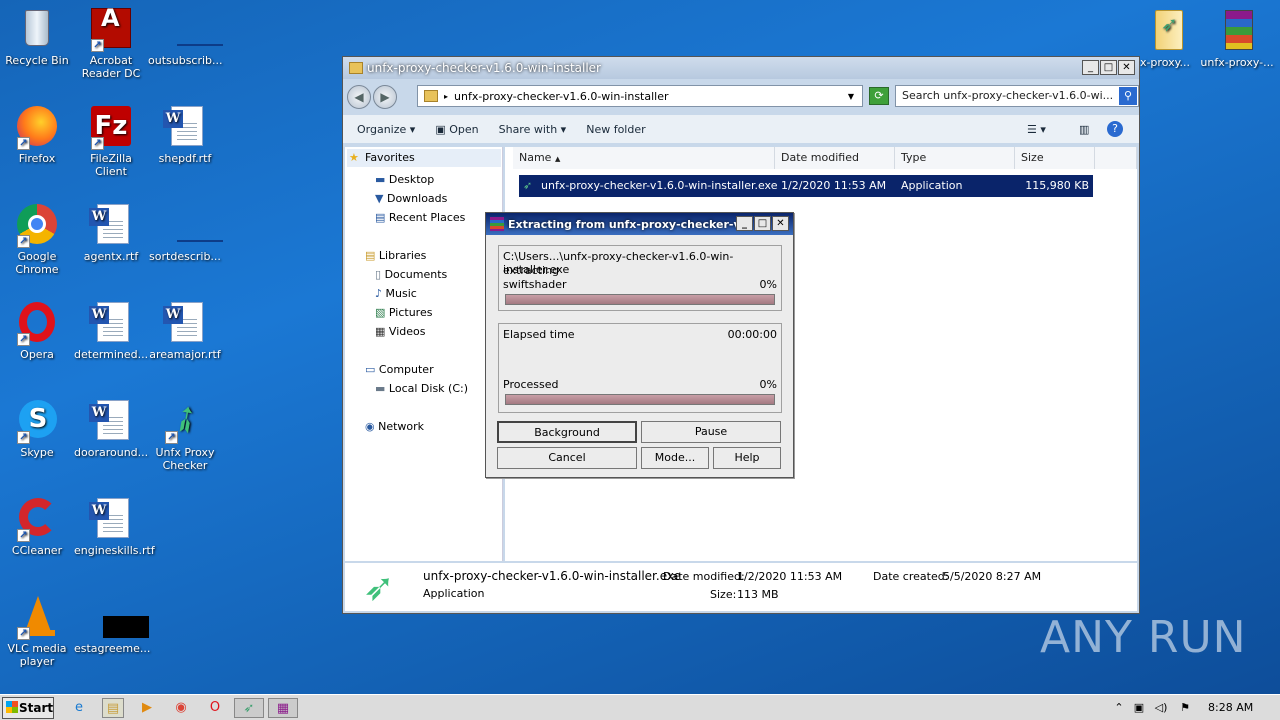 This screenshot has height=720, width=1280. I want to click on network-tray-icon: ▣, so click(1139, 708).